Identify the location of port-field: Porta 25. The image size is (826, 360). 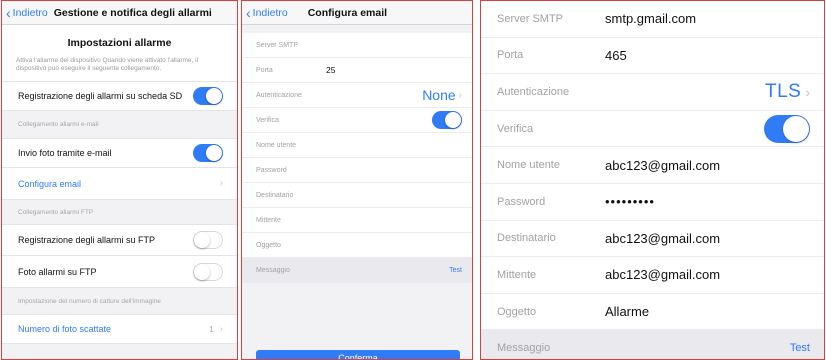
(357, 70).